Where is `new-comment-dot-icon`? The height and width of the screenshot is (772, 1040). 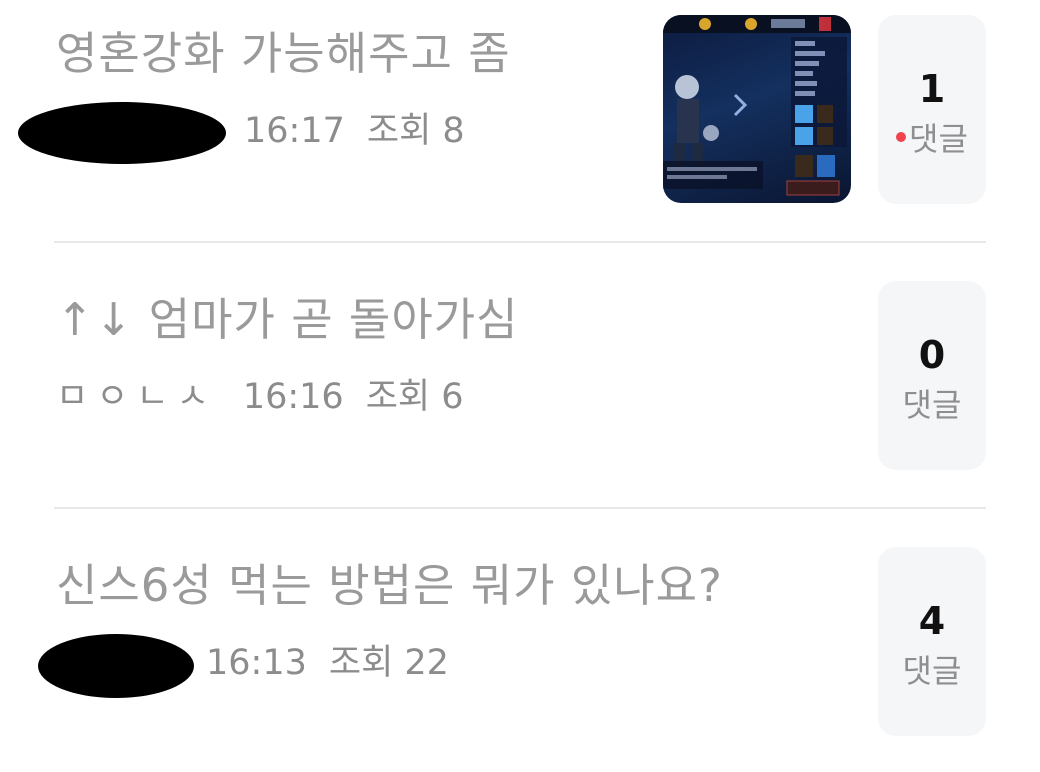
new-comment-dot-icon is located at coordinates (901, 137).